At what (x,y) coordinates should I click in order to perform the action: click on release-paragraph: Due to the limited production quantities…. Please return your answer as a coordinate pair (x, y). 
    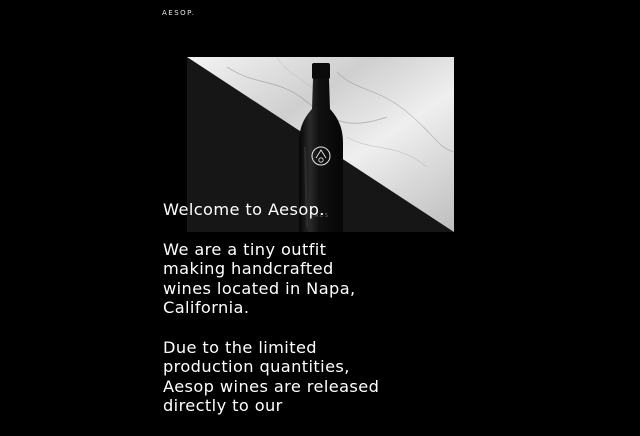
    Looking at the image, I should click on (271, 376).